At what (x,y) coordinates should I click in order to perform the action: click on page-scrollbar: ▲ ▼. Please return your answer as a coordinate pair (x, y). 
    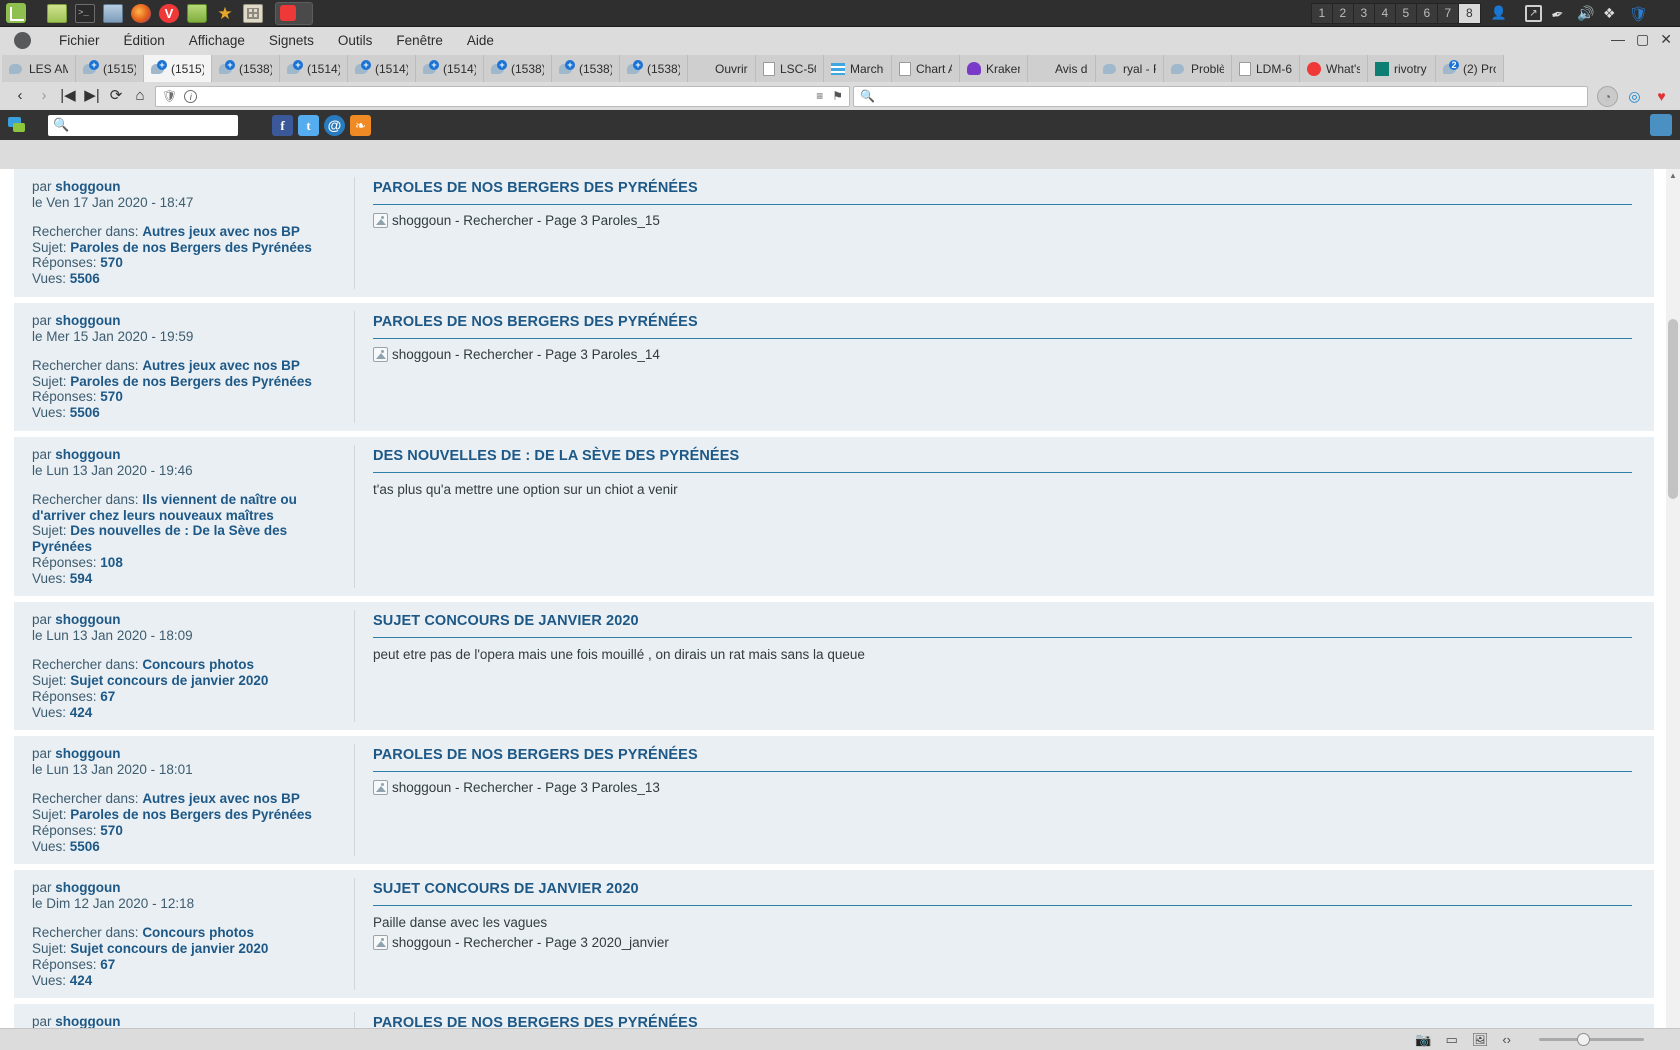
    Looking at the image, I should click on (1673, 609).